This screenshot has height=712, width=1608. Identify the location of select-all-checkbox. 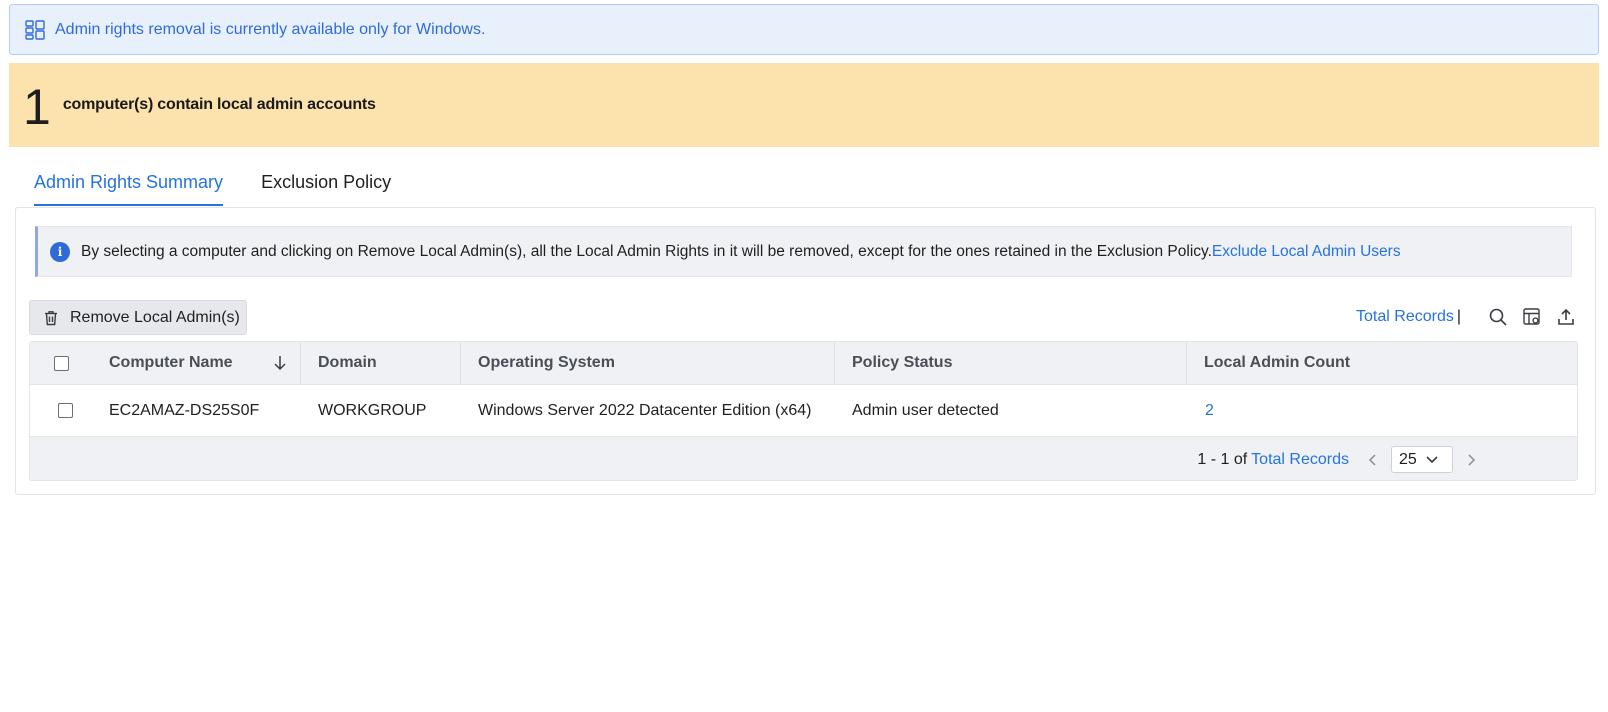
(61, 363).